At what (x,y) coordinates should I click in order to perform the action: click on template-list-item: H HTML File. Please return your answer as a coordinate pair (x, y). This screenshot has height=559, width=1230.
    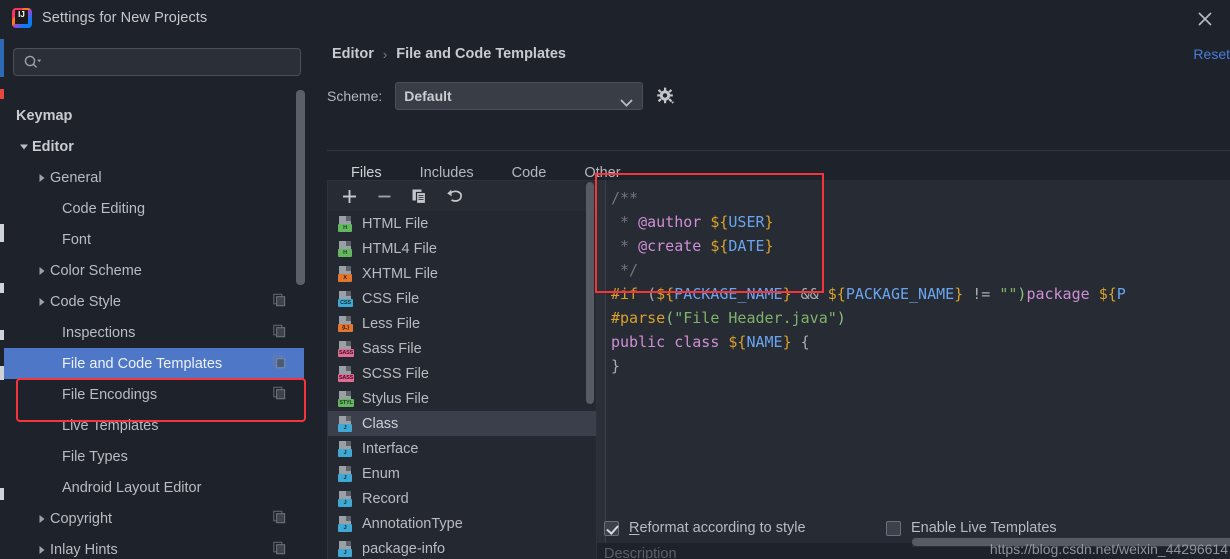
    Looking at the image, I should click on (462, 223).